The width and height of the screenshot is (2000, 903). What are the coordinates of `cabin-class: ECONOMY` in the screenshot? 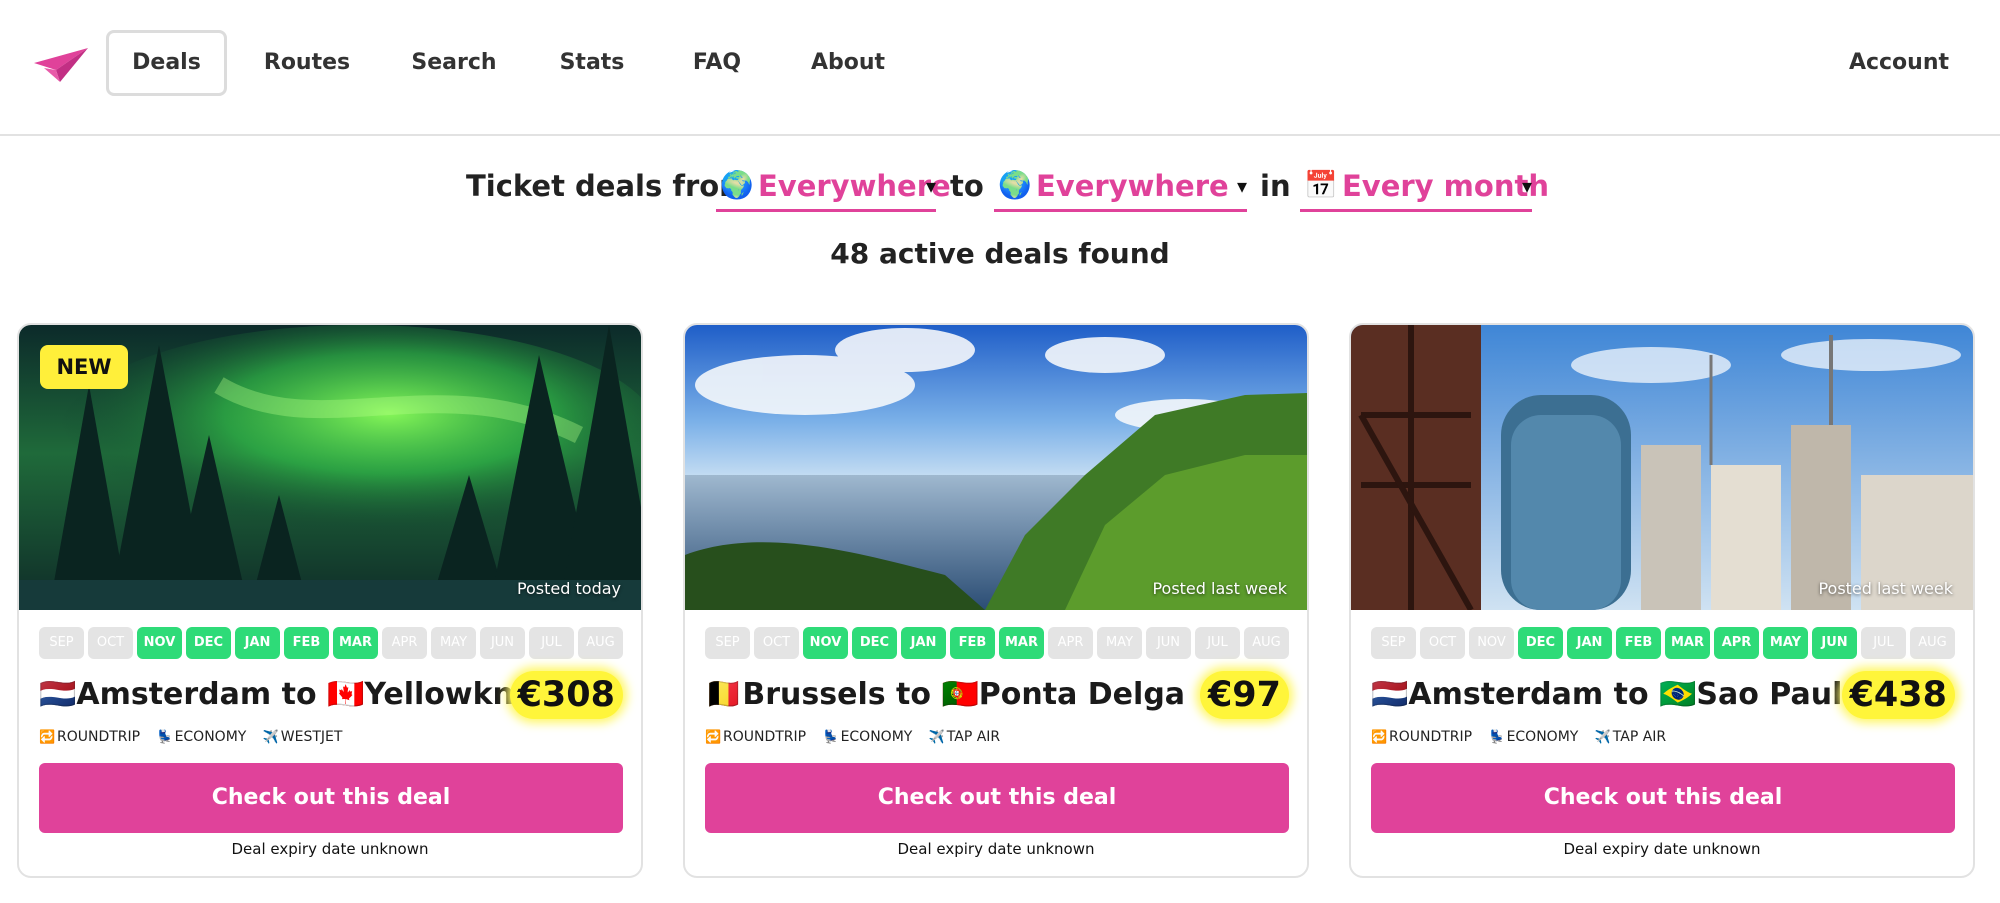 It's located at (210, 737).